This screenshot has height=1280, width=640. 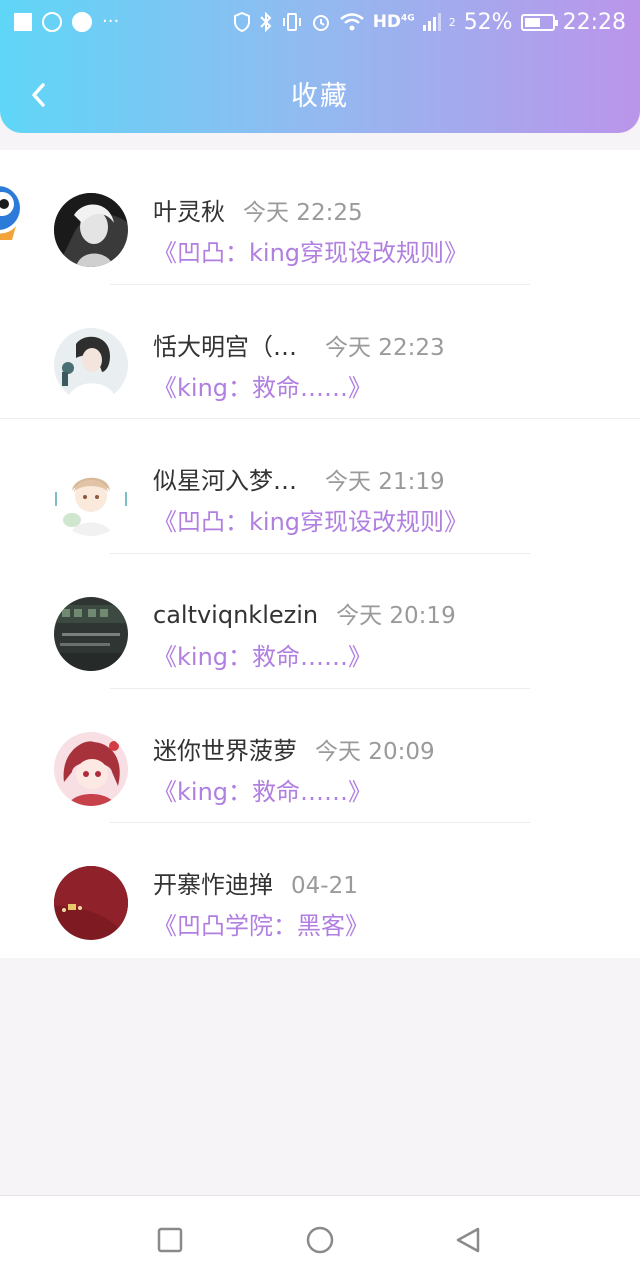 I want to click on app-header: ··· HD4G 2 52% 22:28 收藏, so click(x=320, y=66).